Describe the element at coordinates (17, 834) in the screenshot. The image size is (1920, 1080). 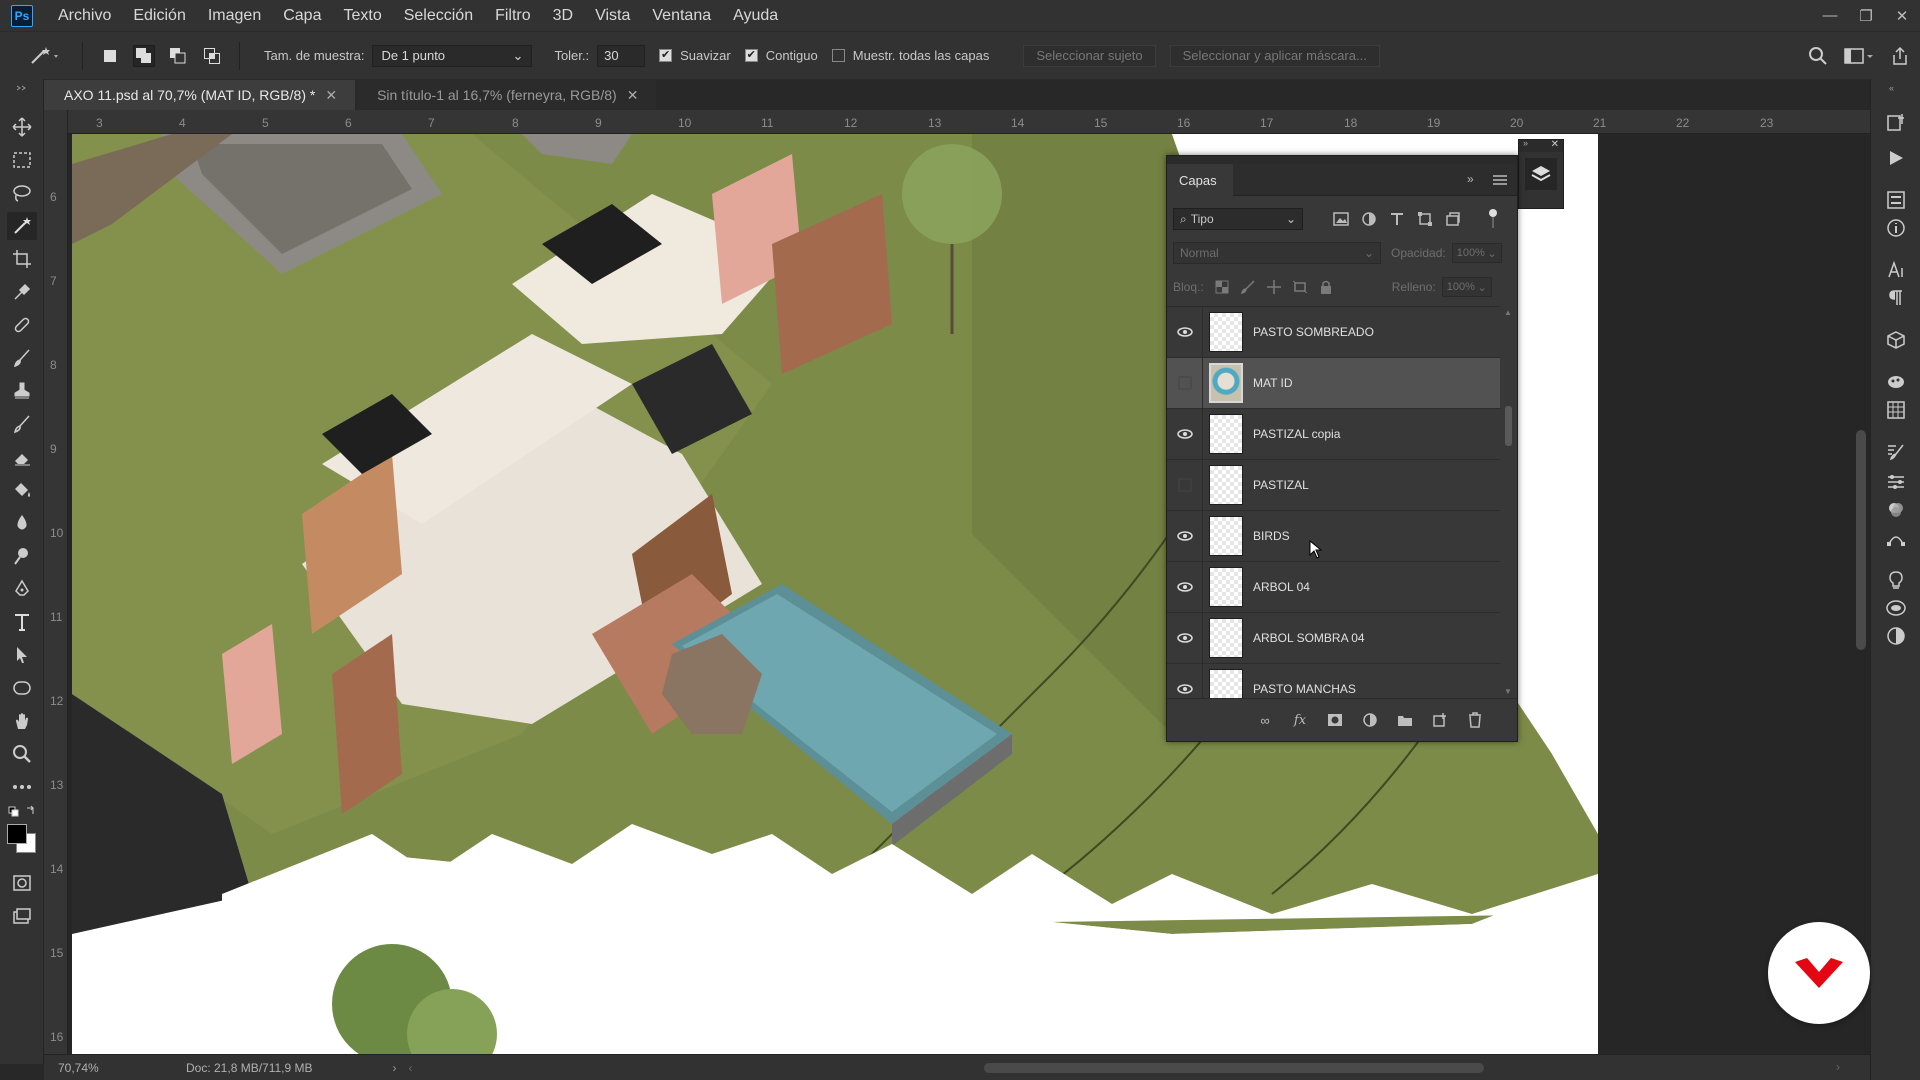
I see `foreground-color-swatch` at that location.